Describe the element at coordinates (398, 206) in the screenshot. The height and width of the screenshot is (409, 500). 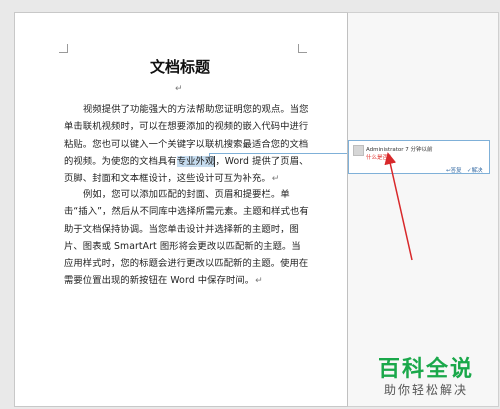
I see `annotation-arrow` at that location.